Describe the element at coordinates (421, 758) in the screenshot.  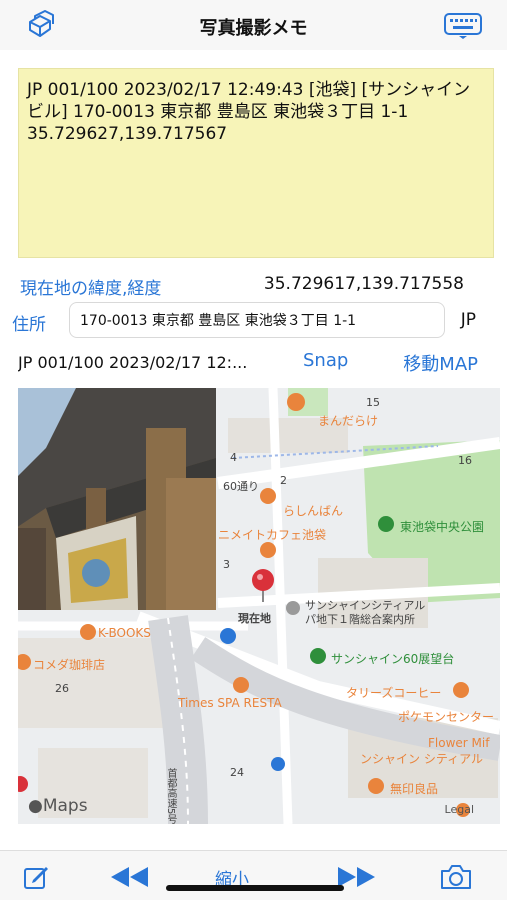
I see `poi-sunshine-city: ンシャイン シティアル` at that location.